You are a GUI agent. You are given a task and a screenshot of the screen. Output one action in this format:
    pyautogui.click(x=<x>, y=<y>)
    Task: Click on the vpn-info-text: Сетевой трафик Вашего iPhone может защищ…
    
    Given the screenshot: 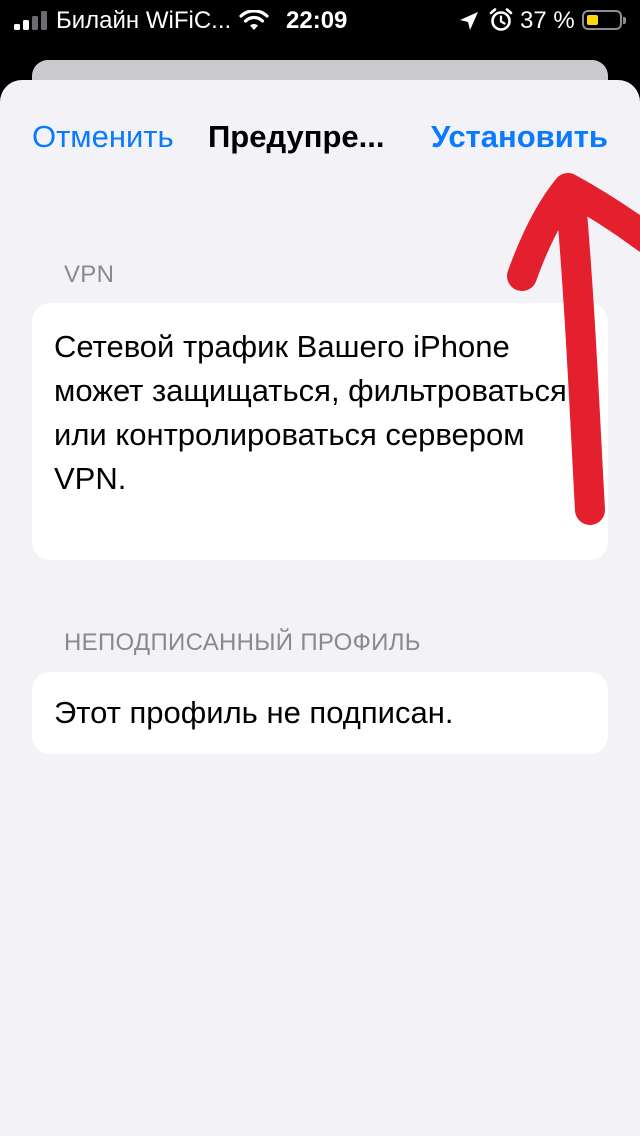 What is the action you would take?
    pyautogui.click(x=310, y=412)
    